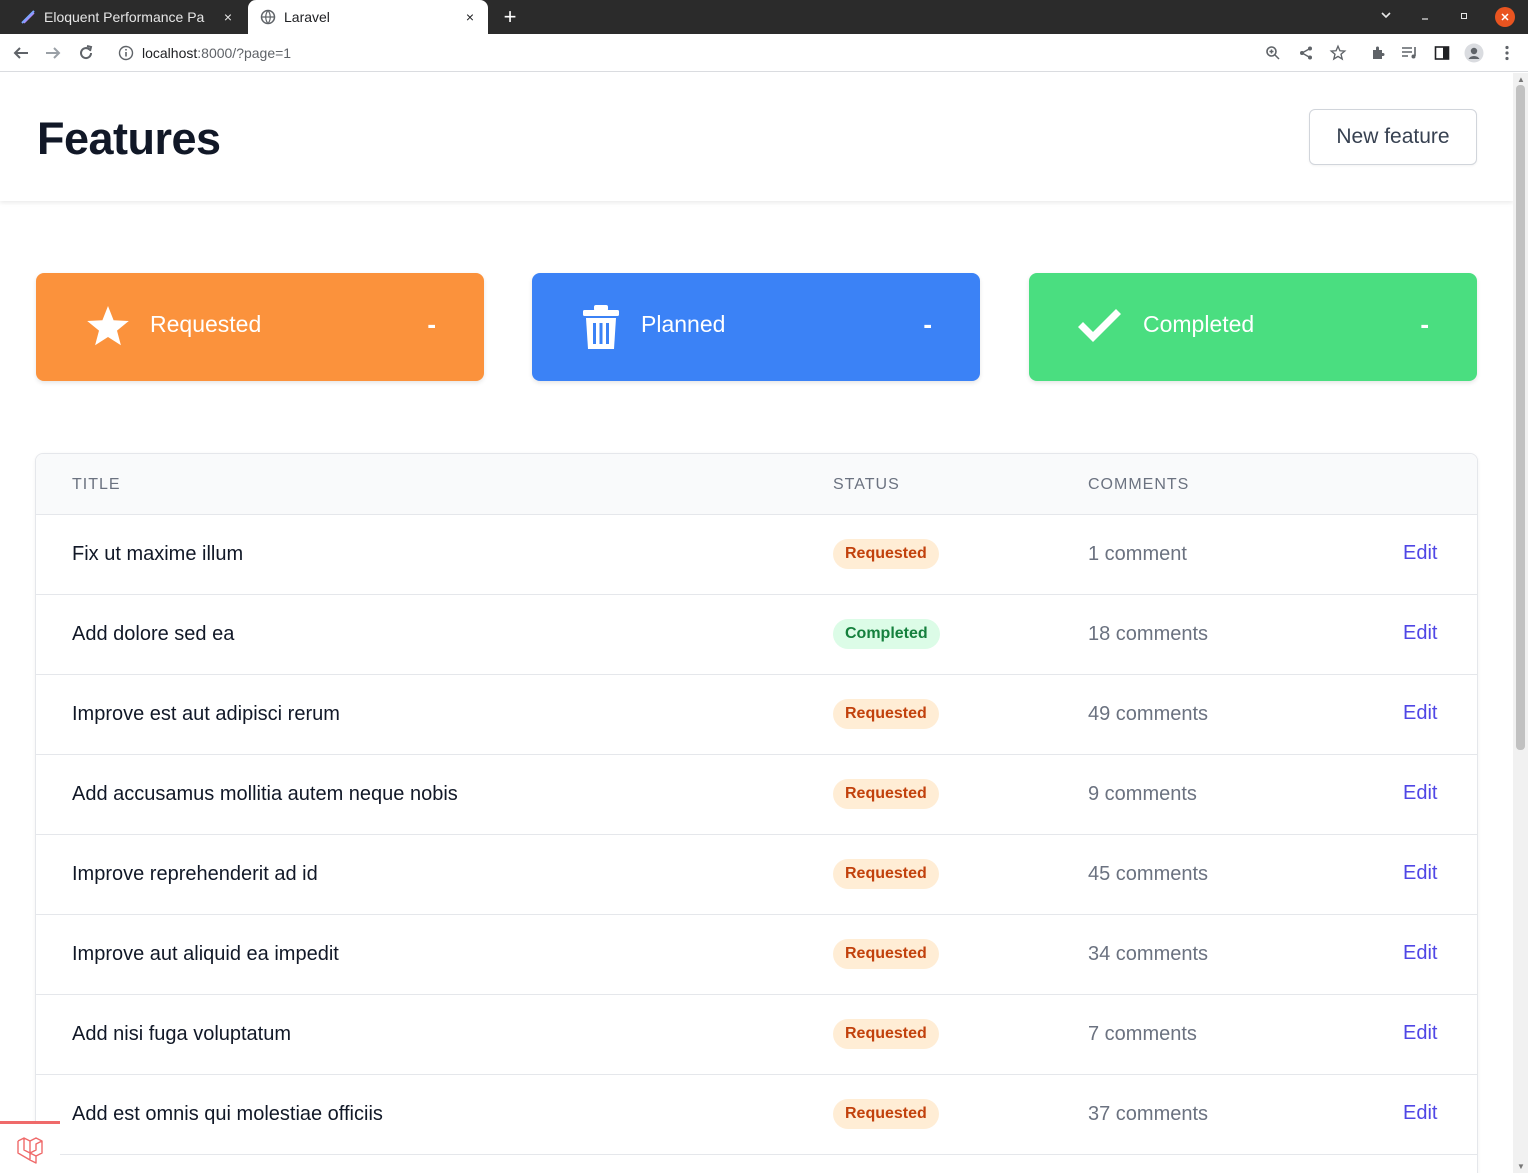  What do you see at coordinates (1442, 53) in the screenshot?
I see `side-panel-icon` at bounding box center [1442, 53].